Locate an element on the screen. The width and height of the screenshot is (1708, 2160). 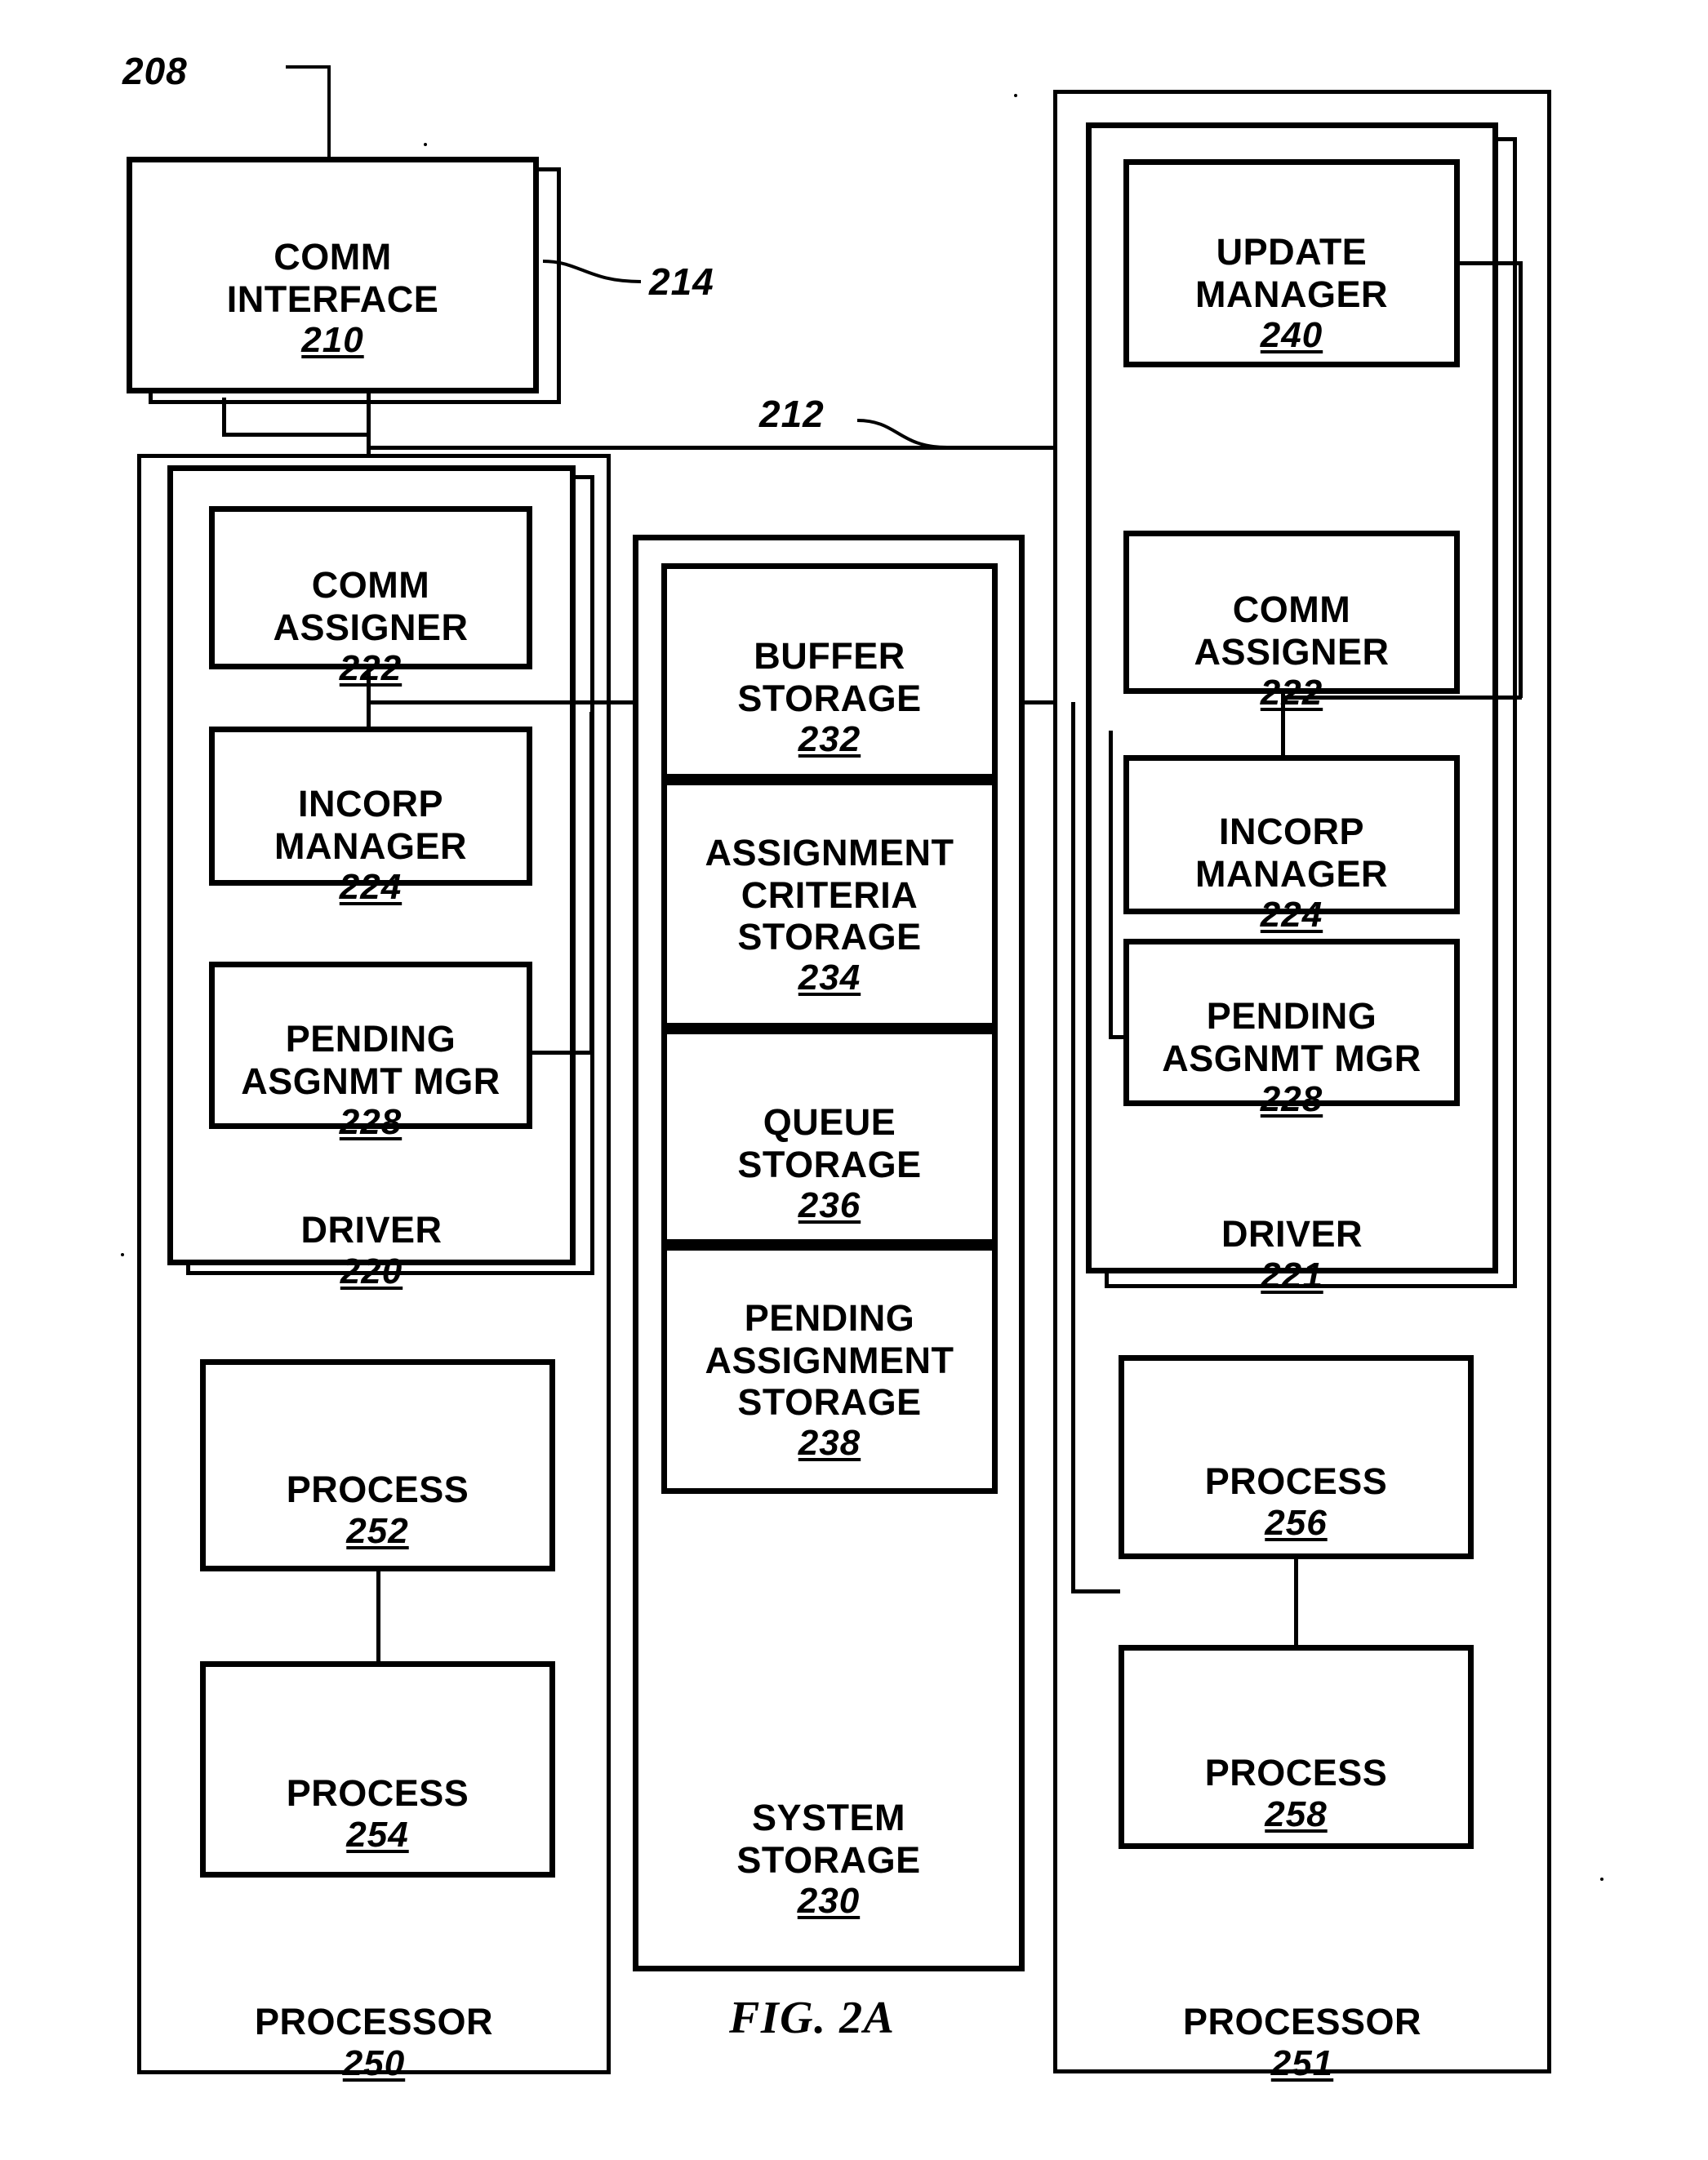
left-comm-assigner-title: COMM ASSIGNER is located at coordinates (371, 606).